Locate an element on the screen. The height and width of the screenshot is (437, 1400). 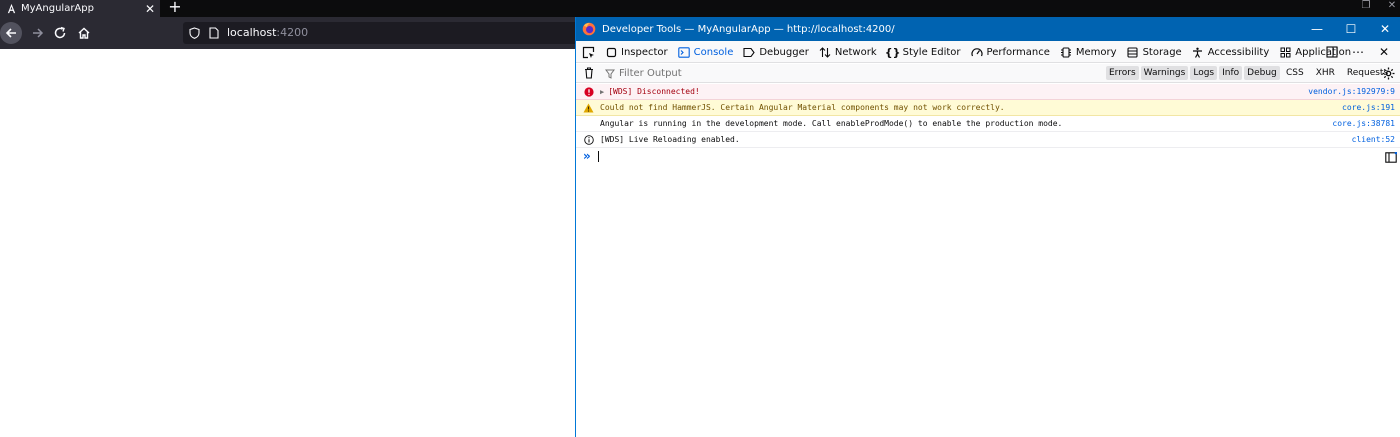
home-button is located at coordinates (84, 33).